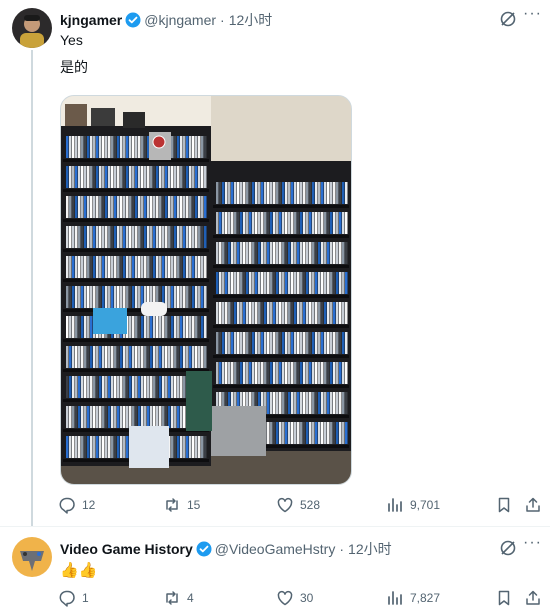 The image size is (550, 613). I want to click on avatar-videogamehistory, so click(32, 557).